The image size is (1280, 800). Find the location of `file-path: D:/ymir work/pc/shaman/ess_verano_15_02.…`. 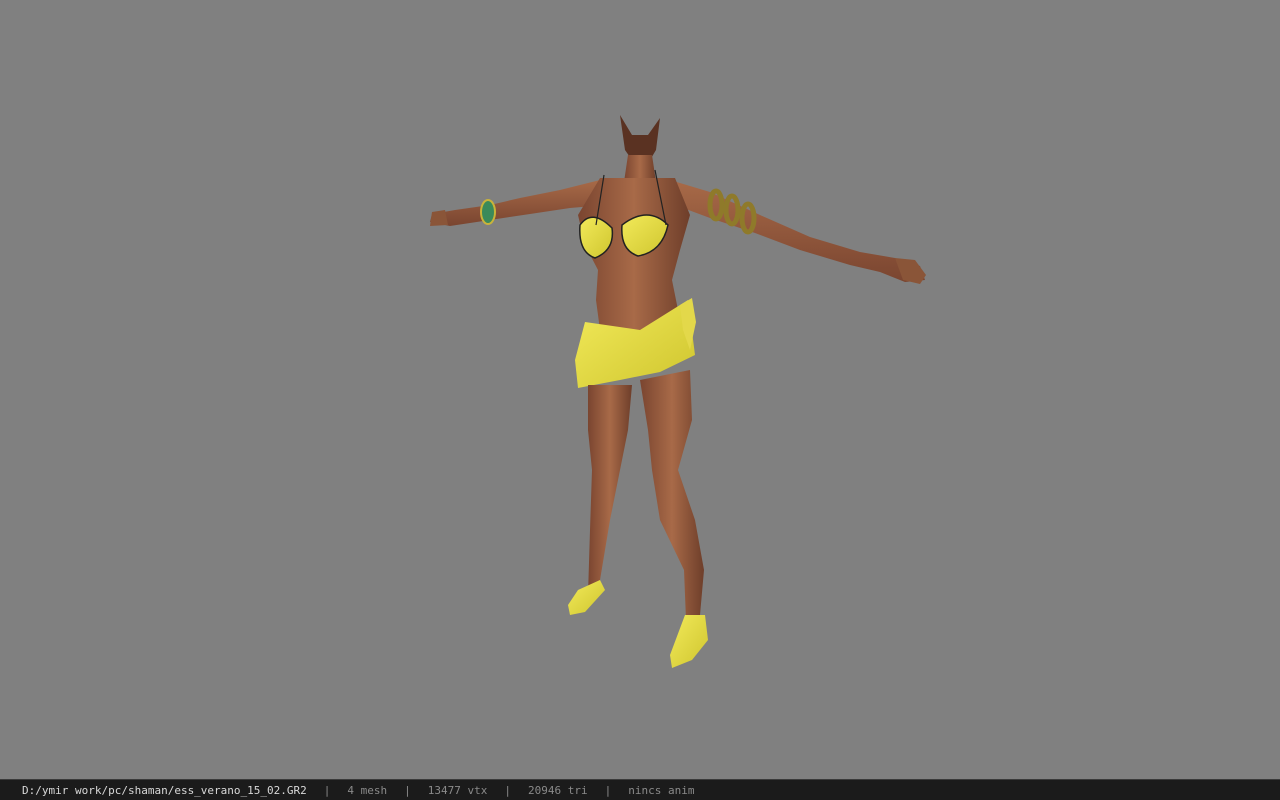

file-path: D:/ymir work/pc/shaman/ess_verano_15_02.… is located at coordinates (164, 790).